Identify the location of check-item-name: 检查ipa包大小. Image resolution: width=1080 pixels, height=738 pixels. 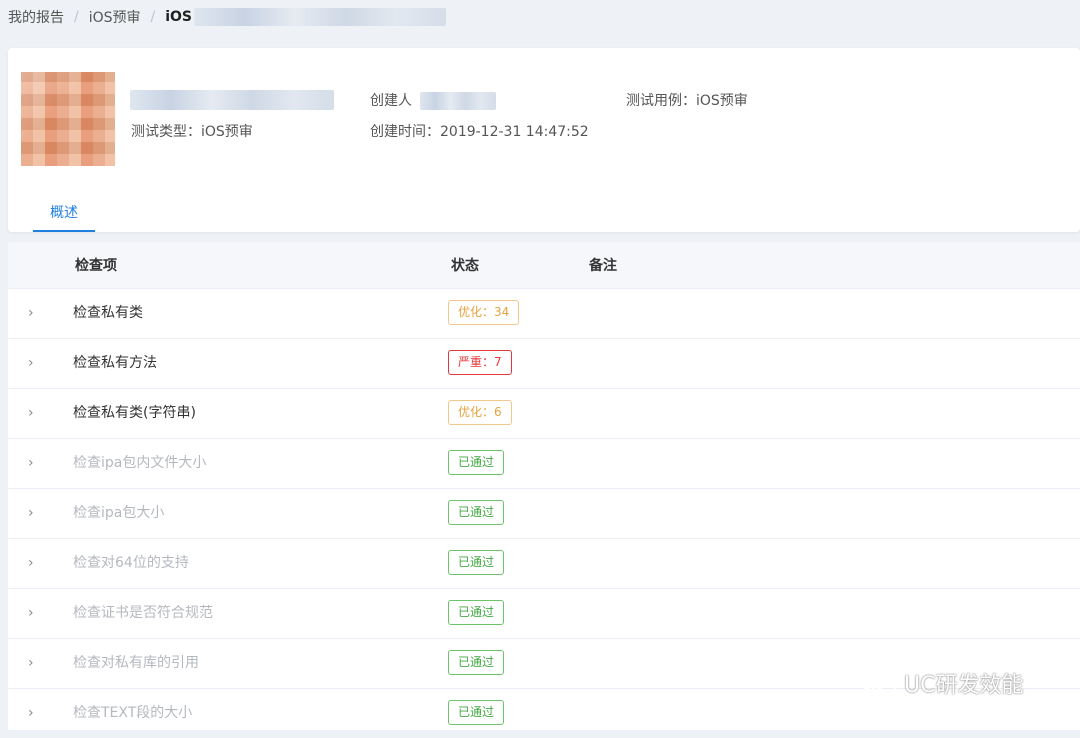
(119, 513).